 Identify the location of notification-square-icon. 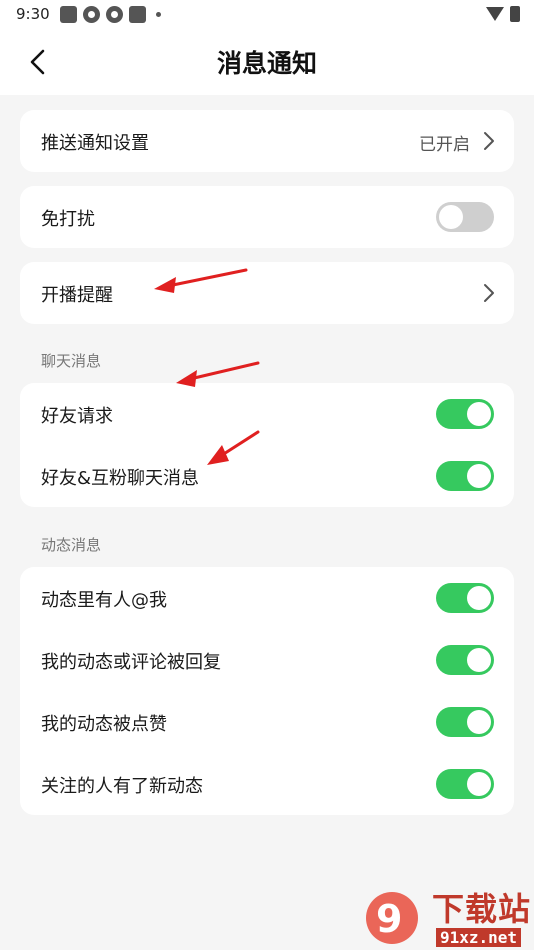
(68, 14).